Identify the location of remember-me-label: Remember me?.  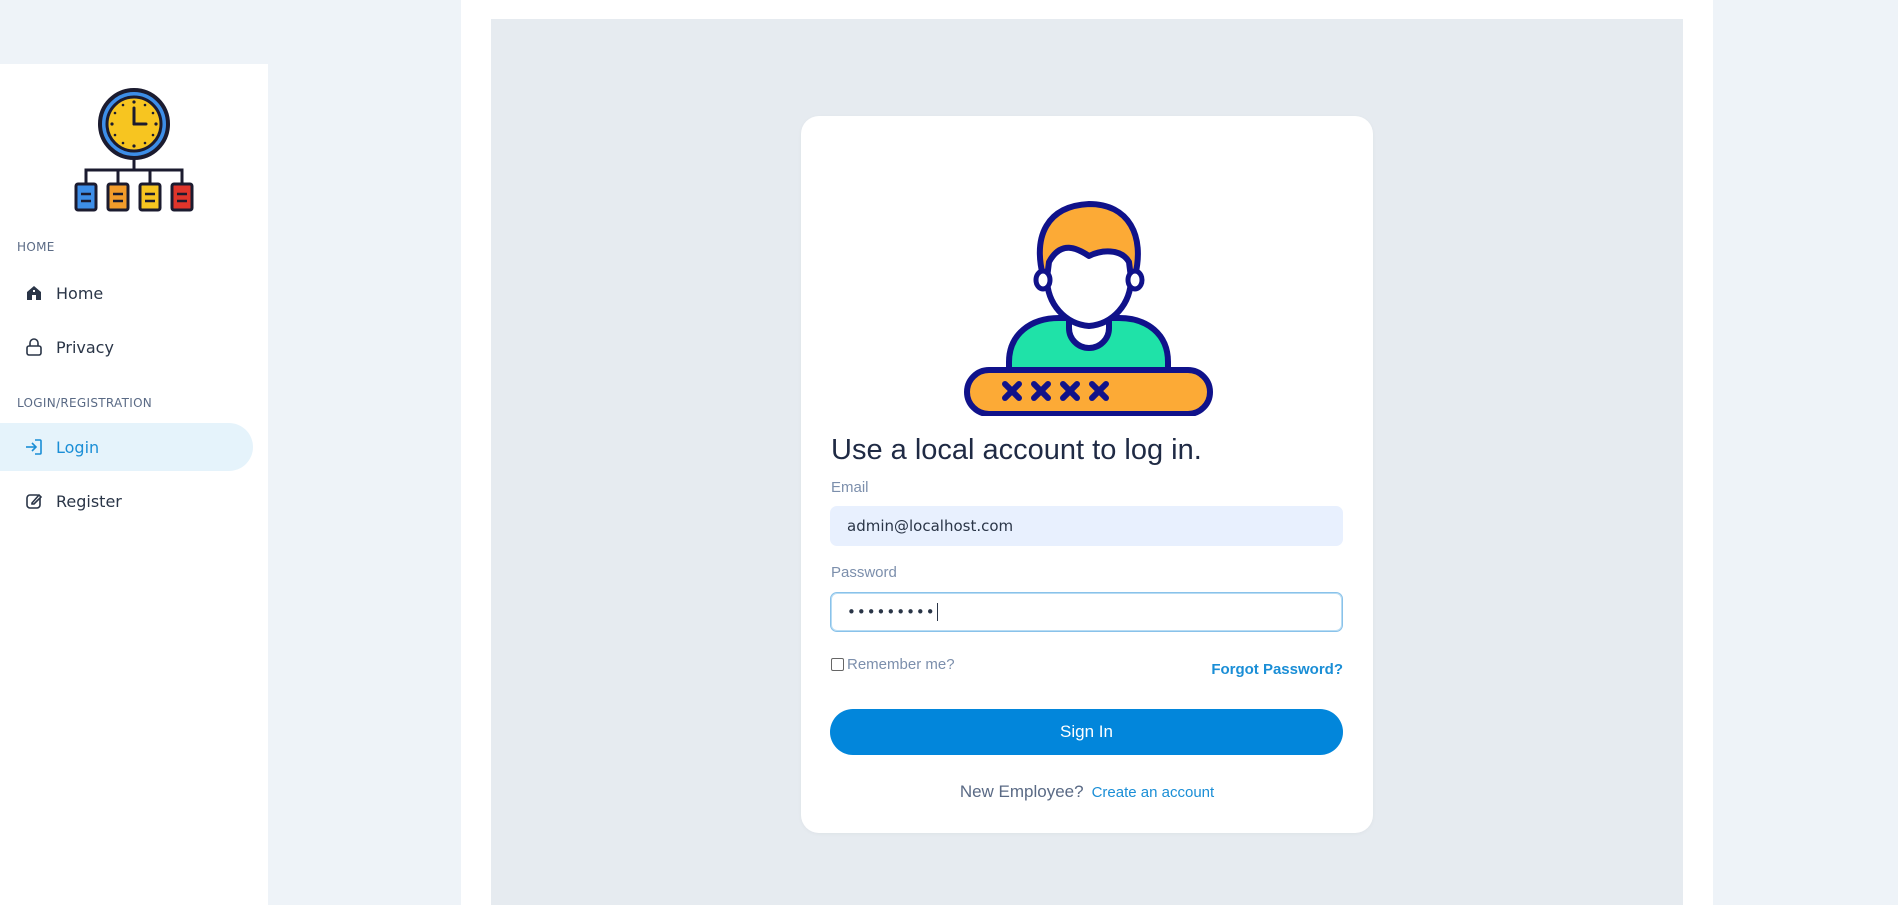
(901, 664).